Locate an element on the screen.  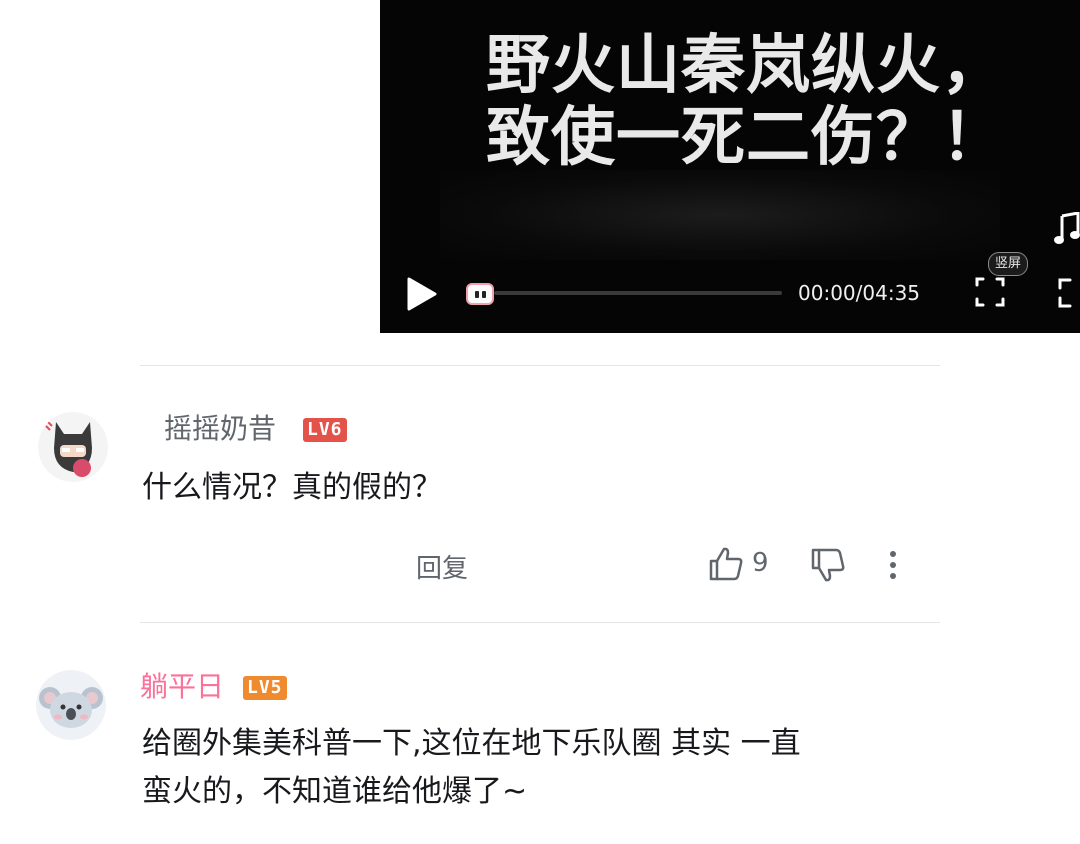
vertical-screen-icon is located at coordinates (990, 292).